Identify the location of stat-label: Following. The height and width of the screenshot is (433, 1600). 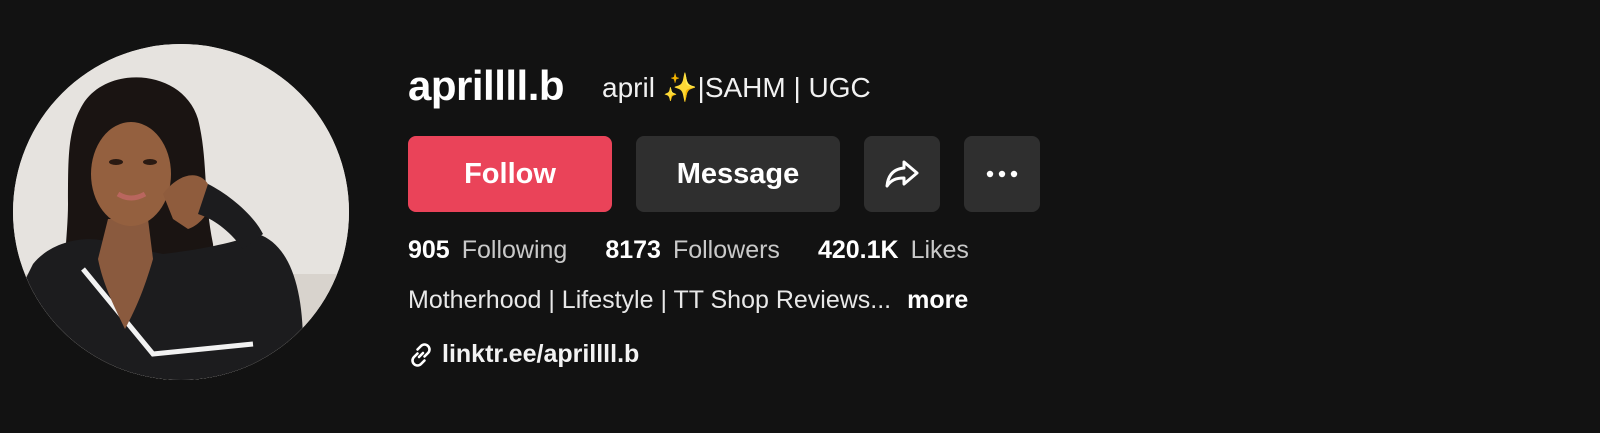
(514, 250).